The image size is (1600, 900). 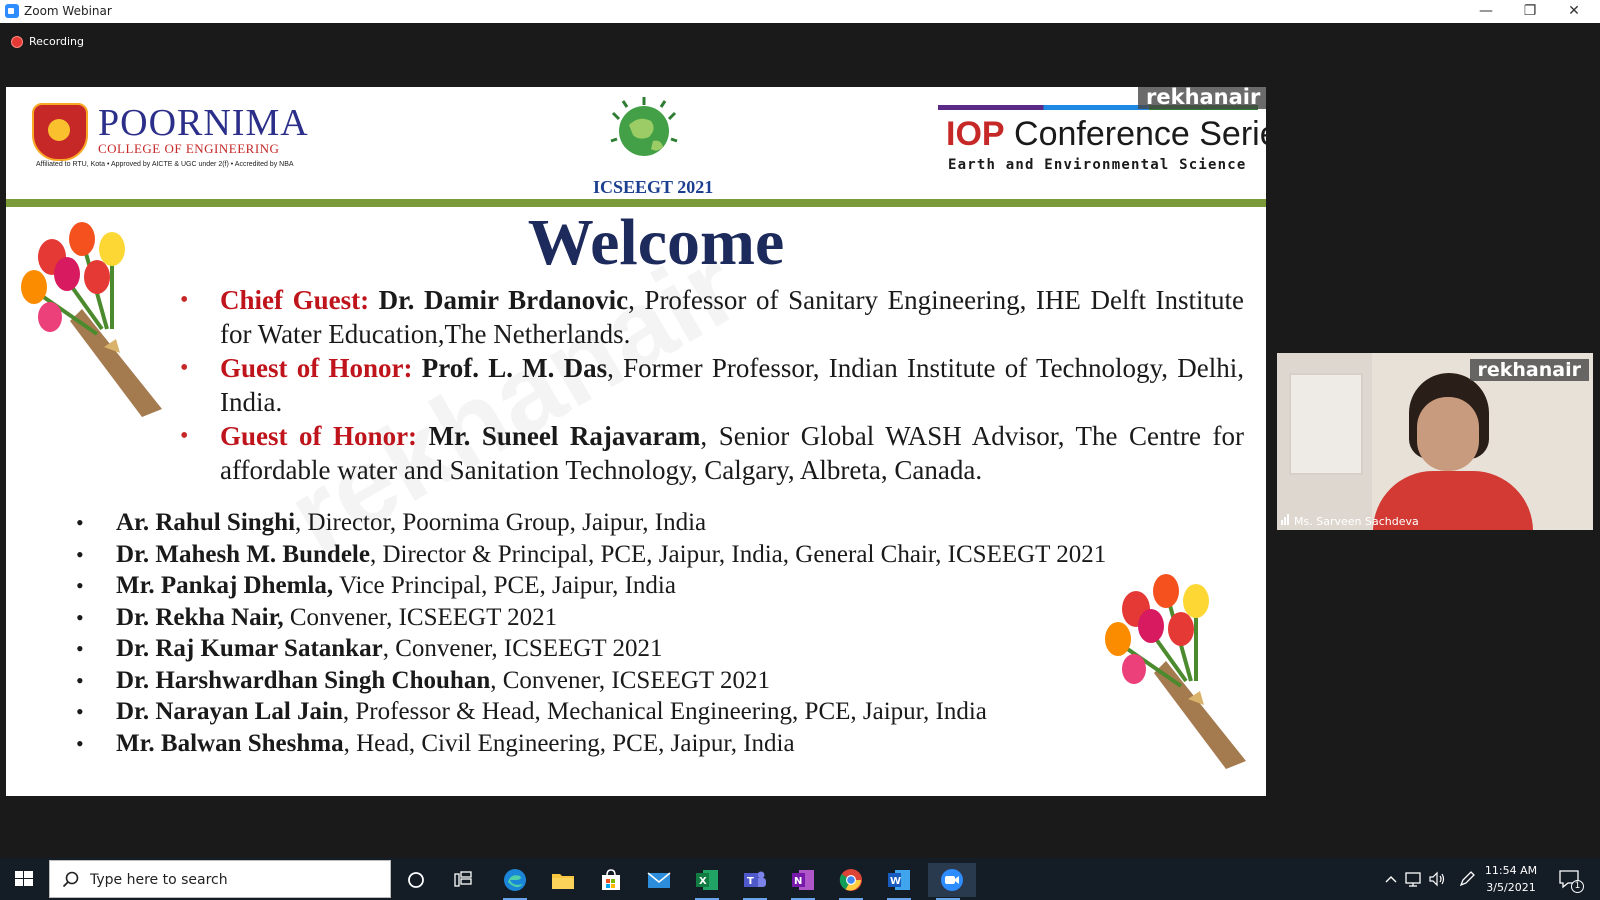 What do you see at coordinates (1577, 886) in the screenshot?
I see `notification-count: 1` at bounding box center [1577, 886].